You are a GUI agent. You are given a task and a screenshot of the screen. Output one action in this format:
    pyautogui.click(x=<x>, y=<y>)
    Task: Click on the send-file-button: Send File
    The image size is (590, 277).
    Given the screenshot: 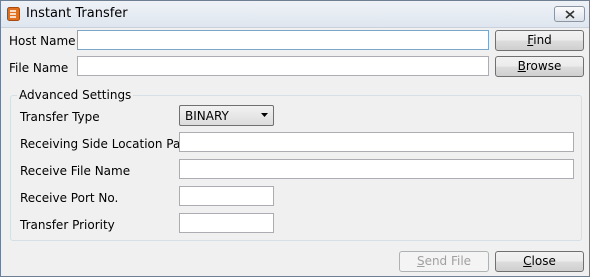 What is the action you would take?
    pyautogui.click(x=444, y=261)
    